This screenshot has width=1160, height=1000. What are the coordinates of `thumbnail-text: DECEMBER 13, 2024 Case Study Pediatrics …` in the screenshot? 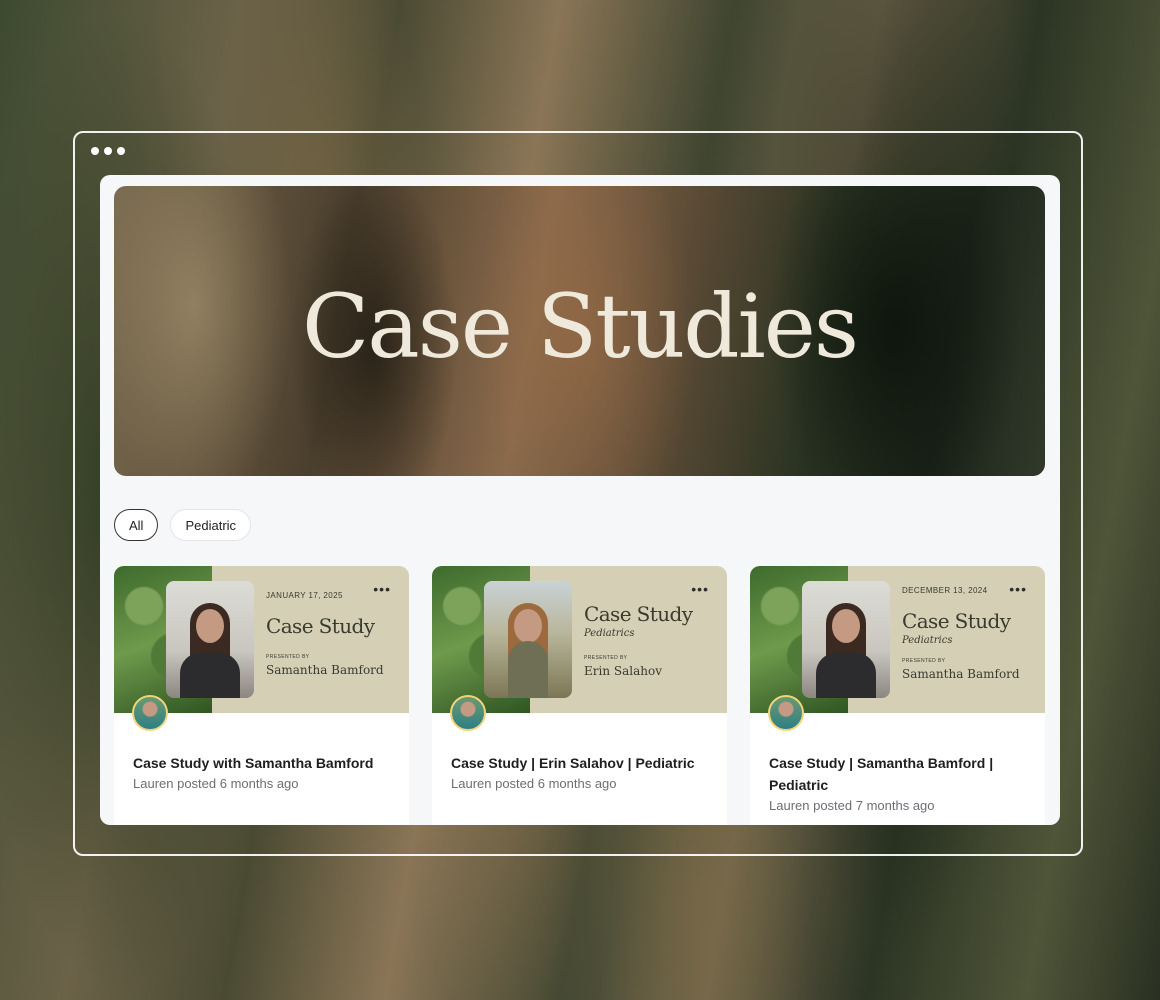 It's located at (968, 633).